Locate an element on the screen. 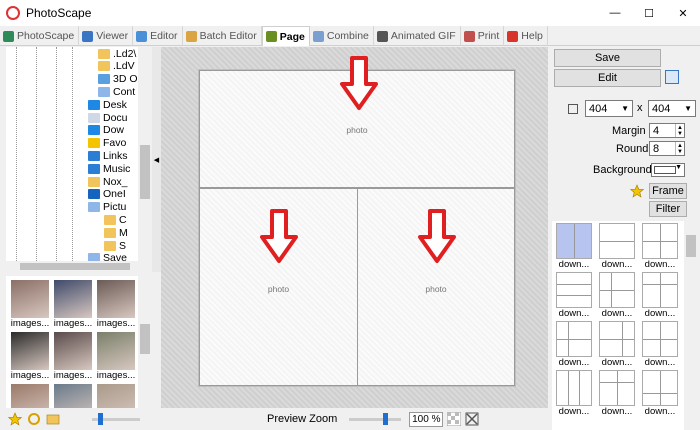 Image resolution: width=700 pixels, height=430 pixels. folder-photo-icon is located at coordinates (53, 419).